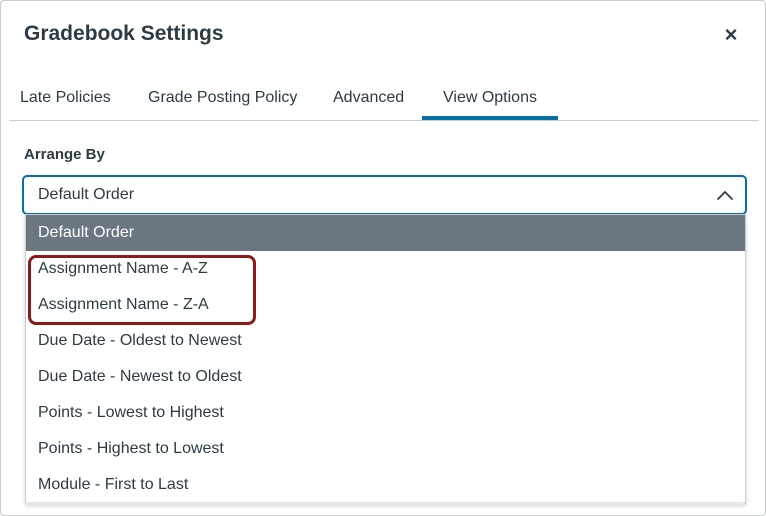 This screenshot has width=766, height=516. Describe the element at coordinates (368, 98) in the screenshot. I see `tab-advanced: Advanced` at that location.